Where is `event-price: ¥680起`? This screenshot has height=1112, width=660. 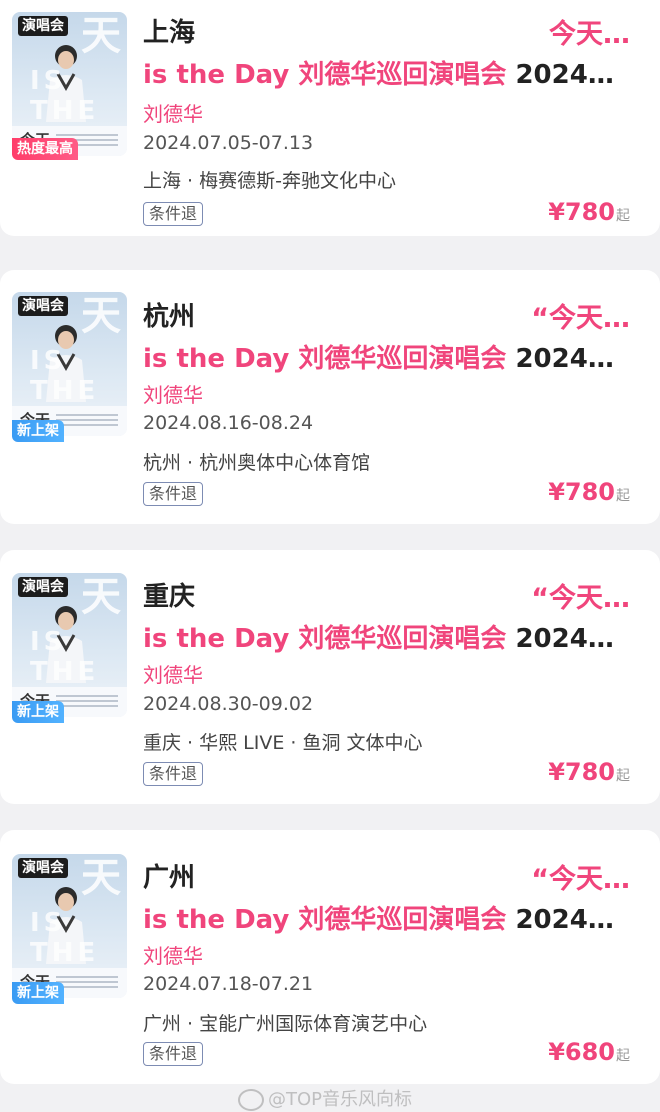
event-price: ¥680起 is located at coordinates (589, 1052).